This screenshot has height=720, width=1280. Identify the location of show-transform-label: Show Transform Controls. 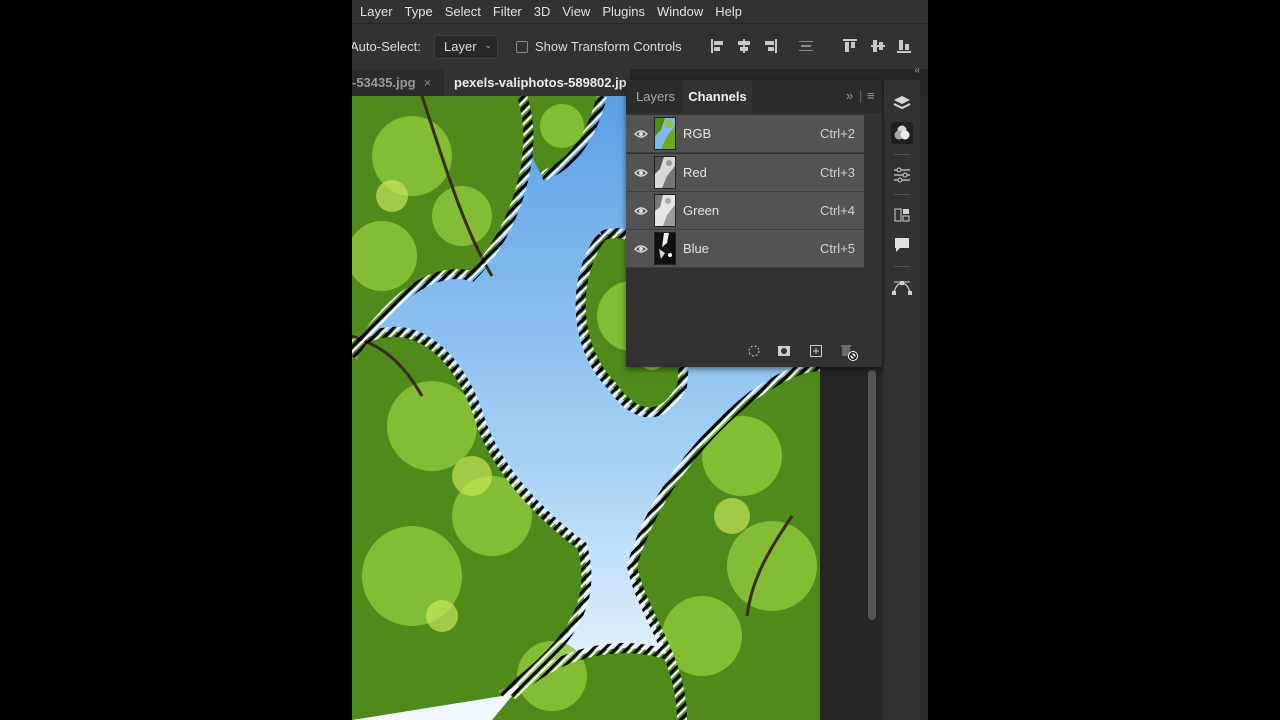
(608, 46).